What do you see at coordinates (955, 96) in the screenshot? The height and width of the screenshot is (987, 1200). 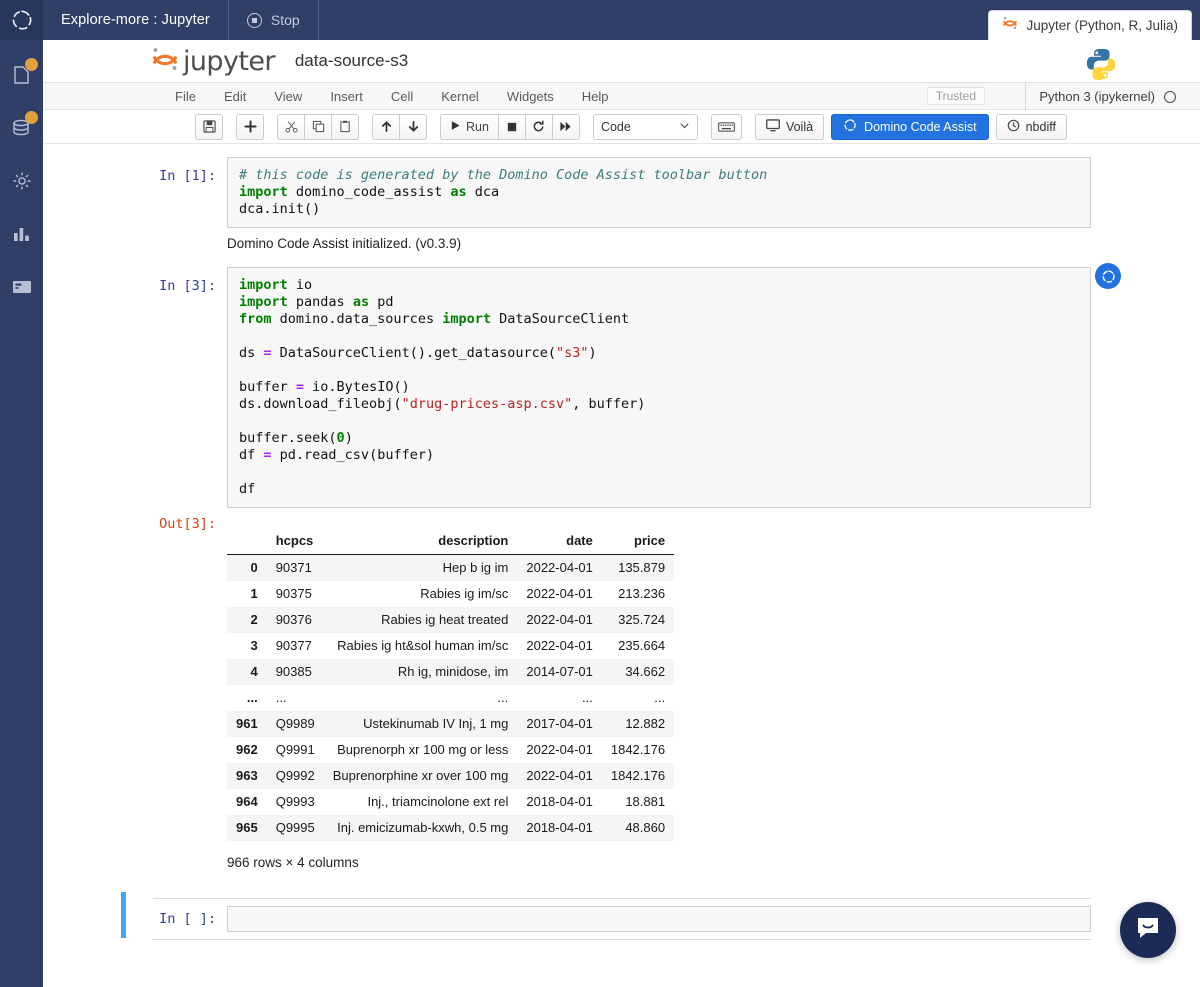 I see `trusted-badge: Trusted` at bounding box center [955, 96].